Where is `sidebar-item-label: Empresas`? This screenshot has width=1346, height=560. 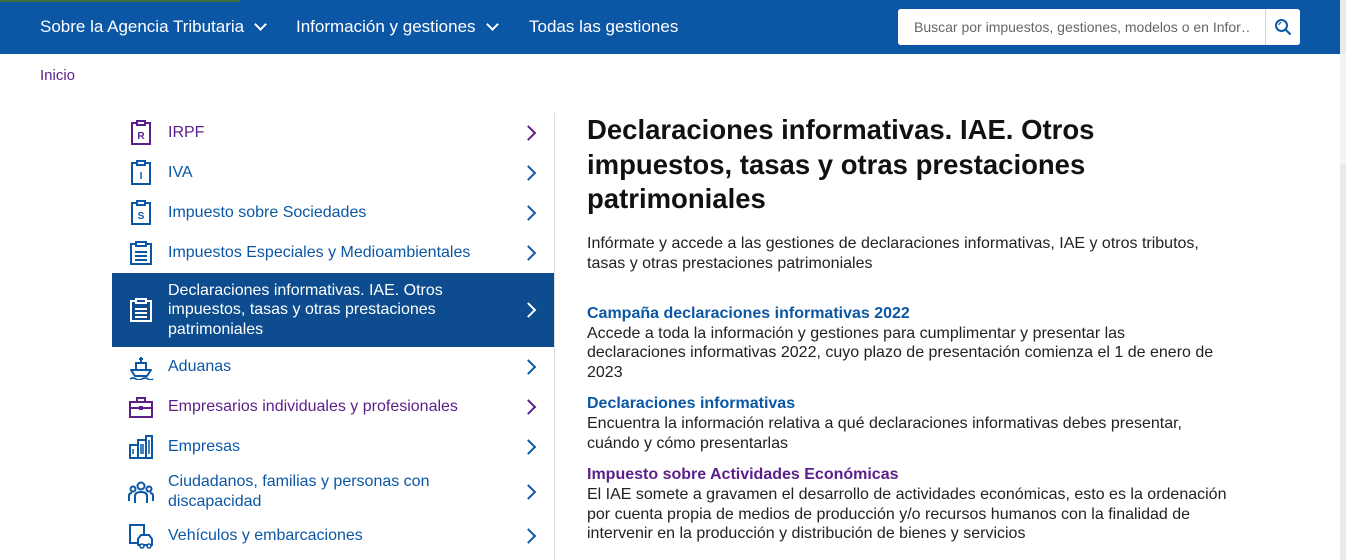
sidebar-item-label: Empresas is located at coordinates (204, 447).